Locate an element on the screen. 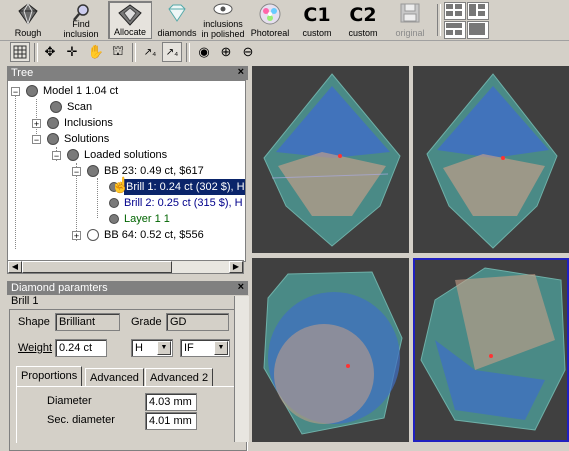  zoom-in-button: ⊕ is located at coordinates (226, 52).